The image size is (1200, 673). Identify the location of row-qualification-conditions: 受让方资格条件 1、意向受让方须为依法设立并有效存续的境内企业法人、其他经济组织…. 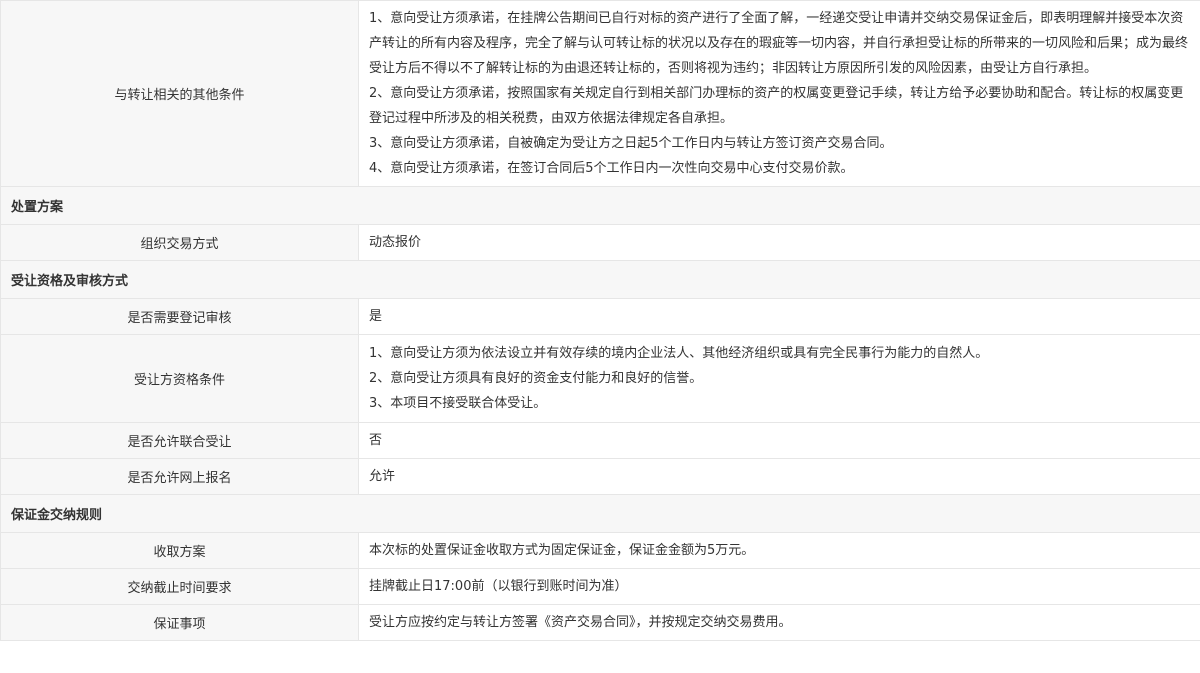
(600, 378).